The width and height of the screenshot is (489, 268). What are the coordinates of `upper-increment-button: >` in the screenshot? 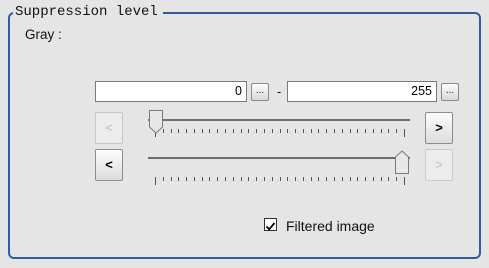 It's located at (439, 165).